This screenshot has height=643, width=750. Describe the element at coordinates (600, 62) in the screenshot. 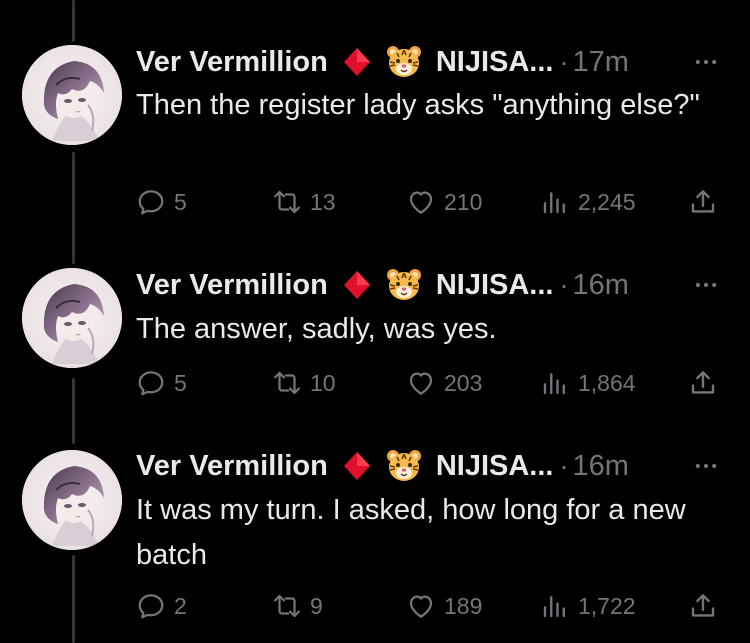

I see `timestamp: 17m` at that location.